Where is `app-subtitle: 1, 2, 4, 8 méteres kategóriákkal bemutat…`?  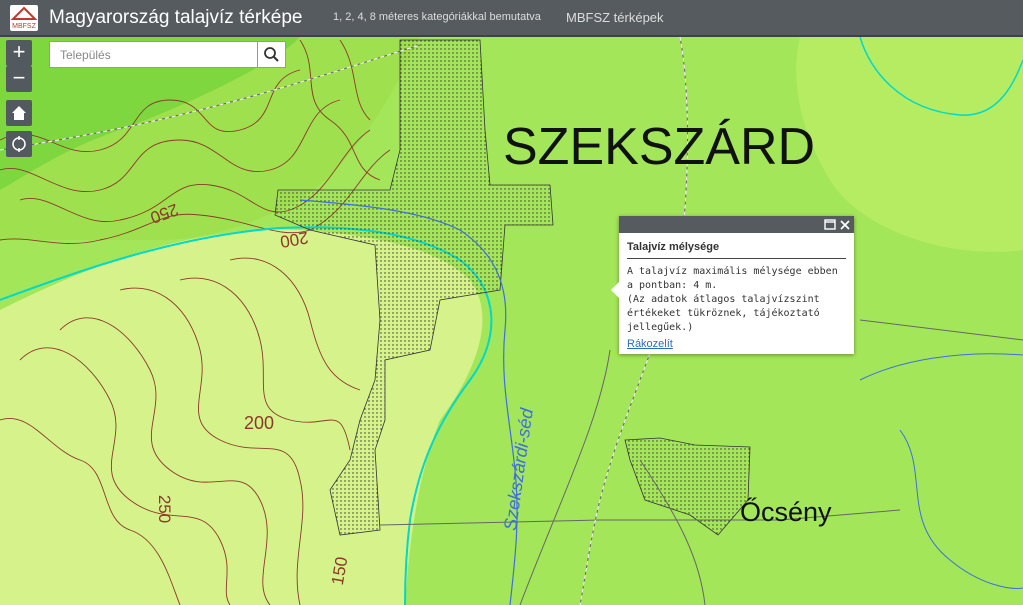 app-subtitle: 1, 2, 4, 8 méteres kategóriákkal bemutat… is located at coordinates (437, 17).